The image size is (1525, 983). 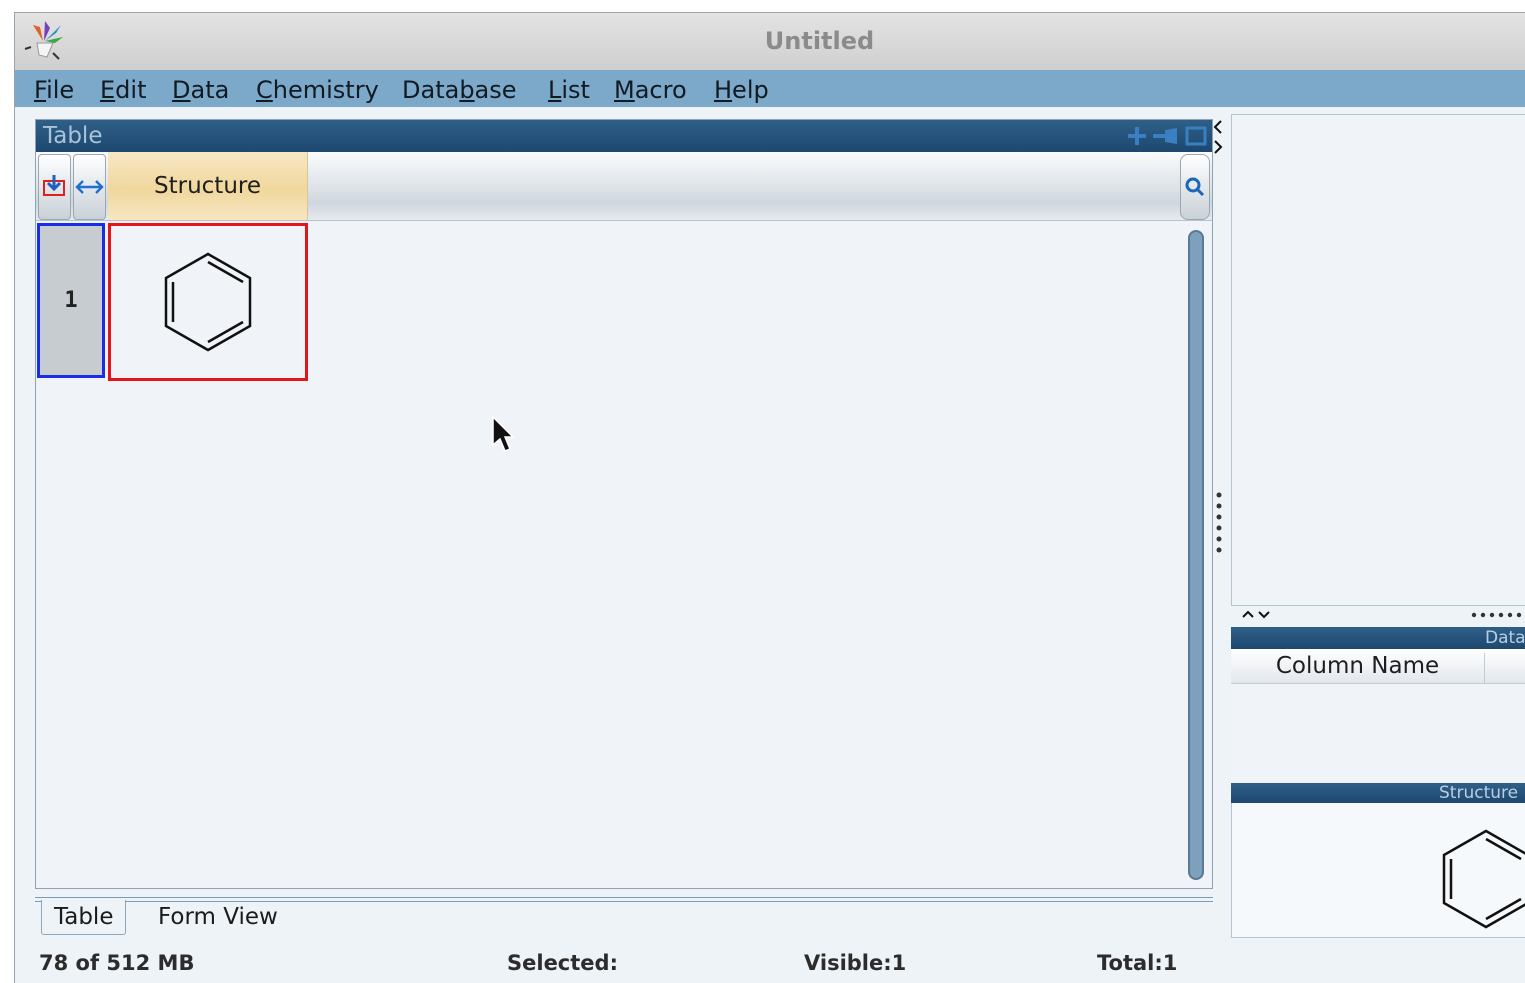 What do you see at coordinates (1378, 734) in the screenshot?
I see `data-panel-body` at bounding box center [1378, 734].